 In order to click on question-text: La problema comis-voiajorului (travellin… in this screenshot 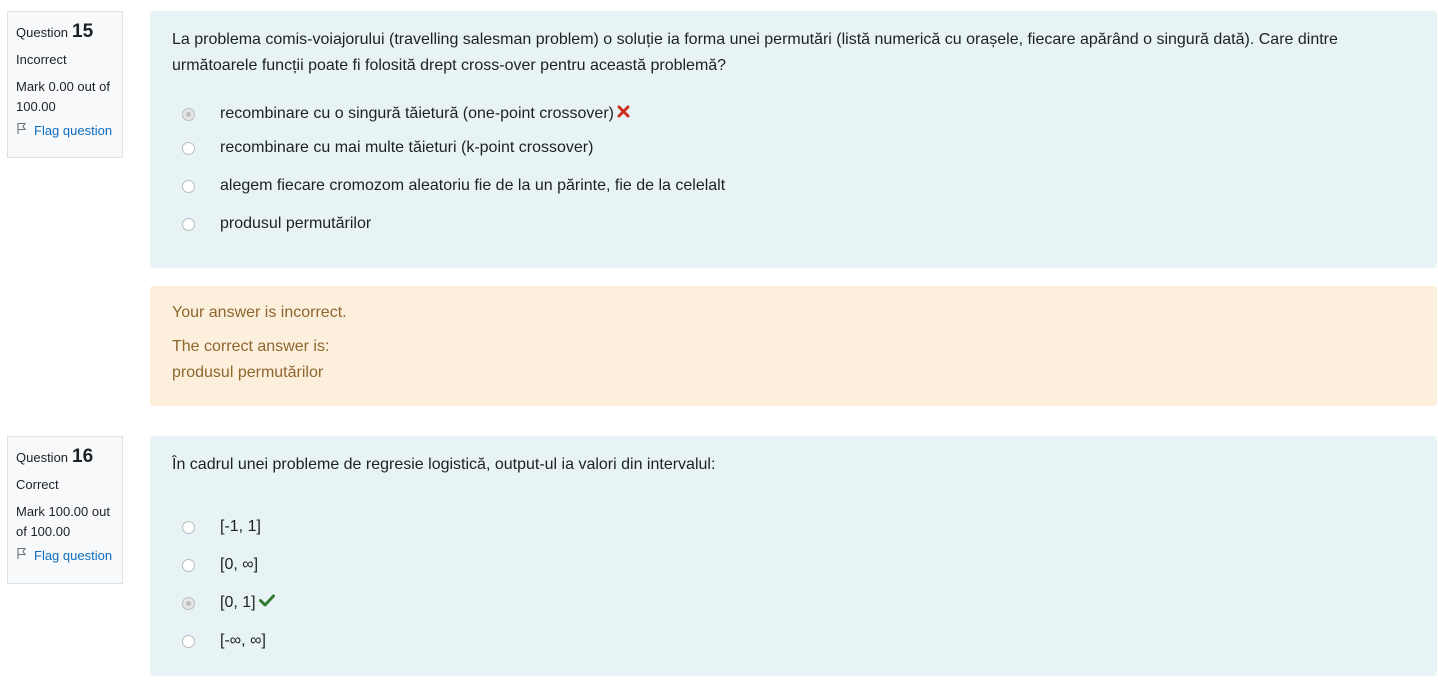, I will do `click(755, 52)`.